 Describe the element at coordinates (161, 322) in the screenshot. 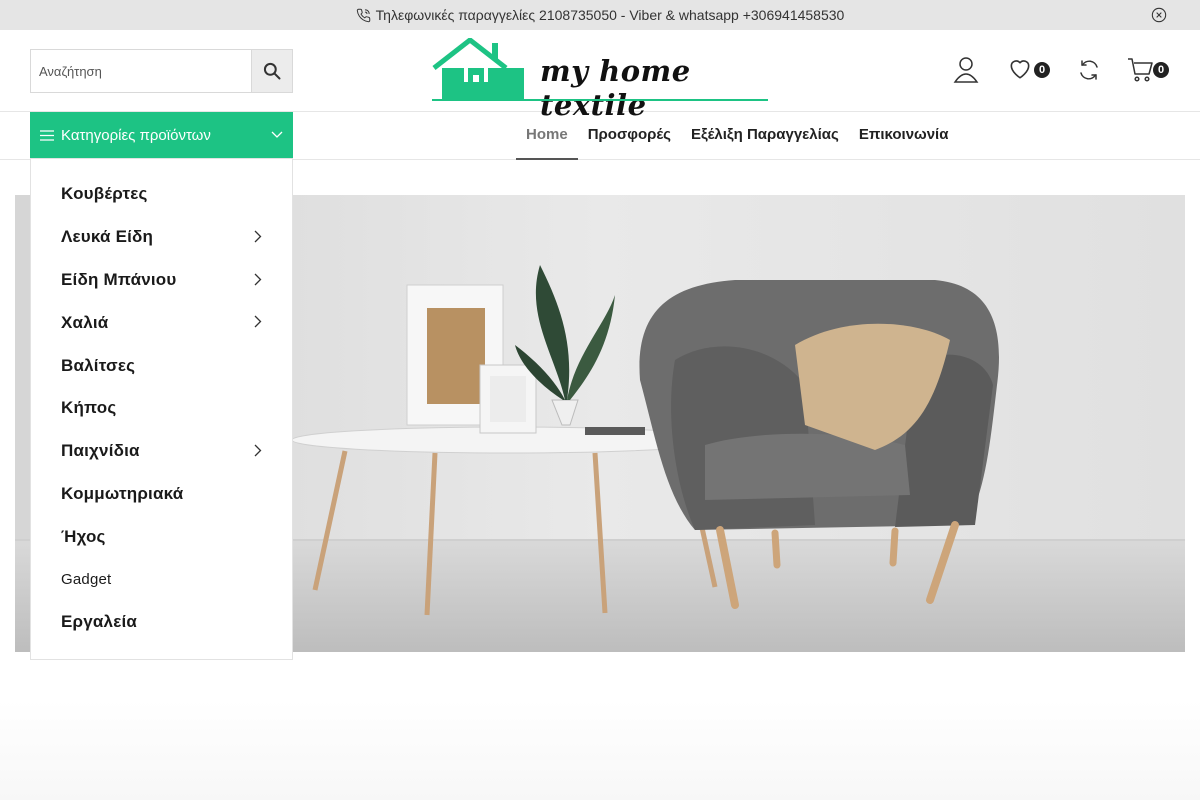

I see `category-item-rugs: Χαλιά` at that location.